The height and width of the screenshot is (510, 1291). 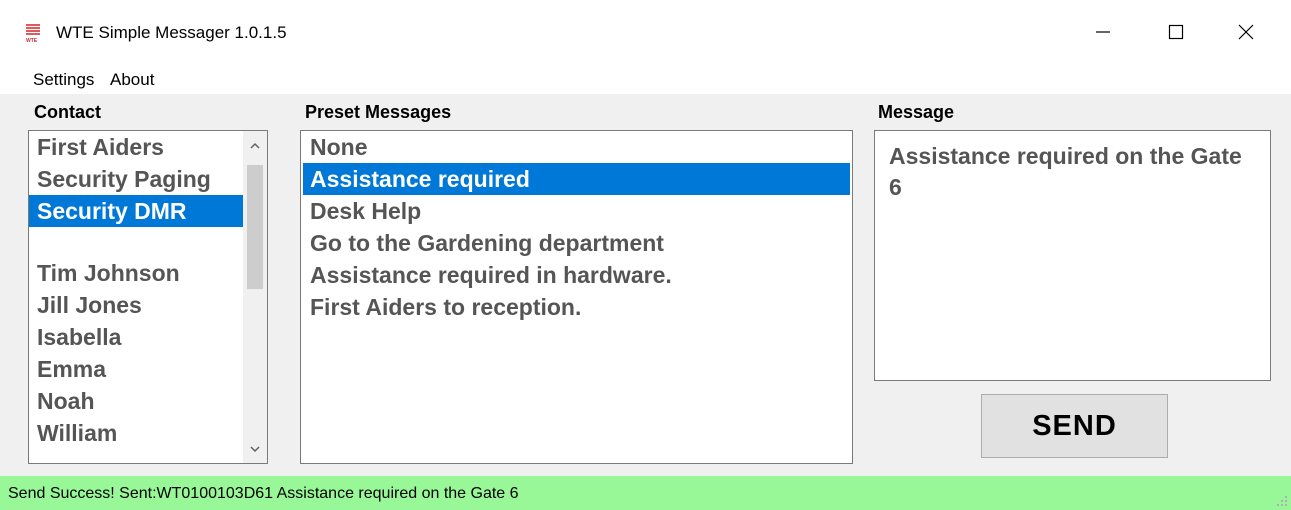 I want to click on title-bar: WTE WTE Simple Messager 1.0.1.5, so click(x=645, y=32).